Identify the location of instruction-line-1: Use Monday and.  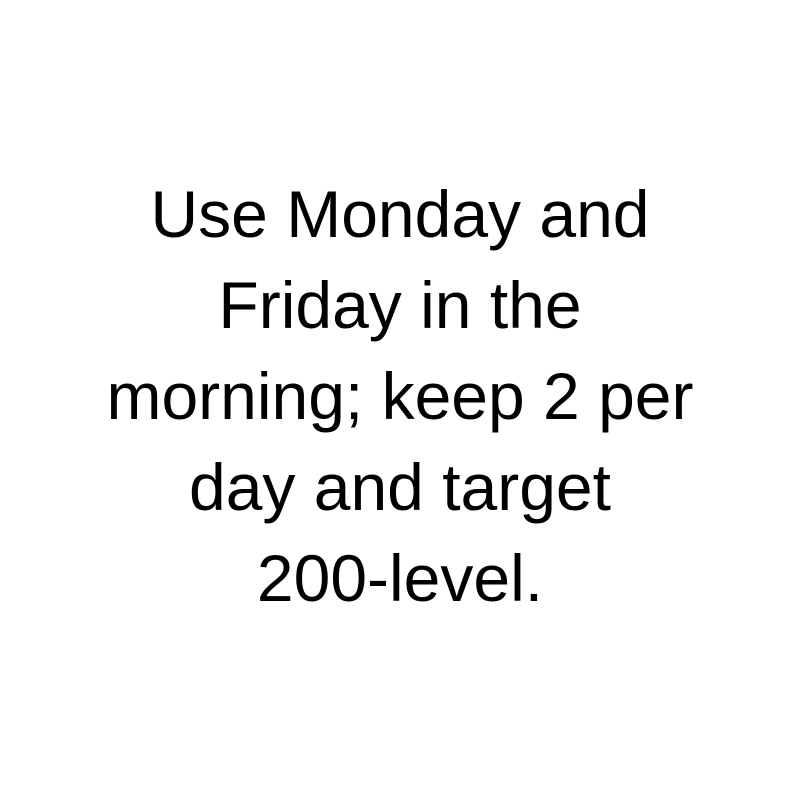
(400, 213).